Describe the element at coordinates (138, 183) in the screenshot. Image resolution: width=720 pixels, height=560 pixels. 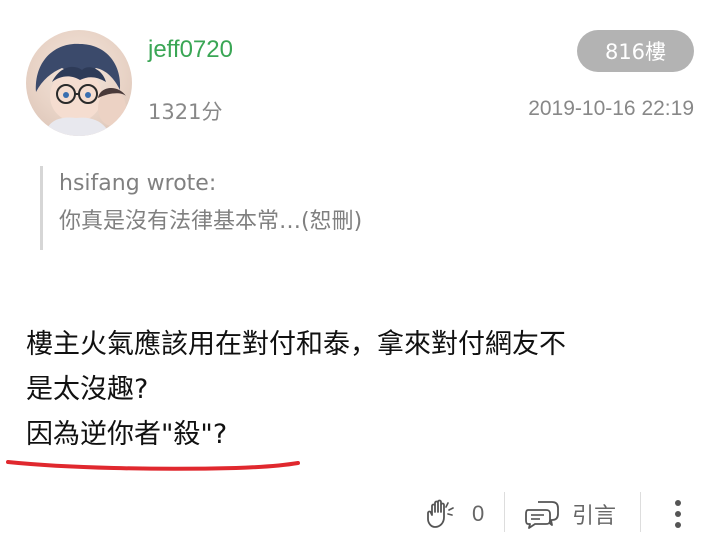
I see `quote-author: hsifang wrote:` at that location.